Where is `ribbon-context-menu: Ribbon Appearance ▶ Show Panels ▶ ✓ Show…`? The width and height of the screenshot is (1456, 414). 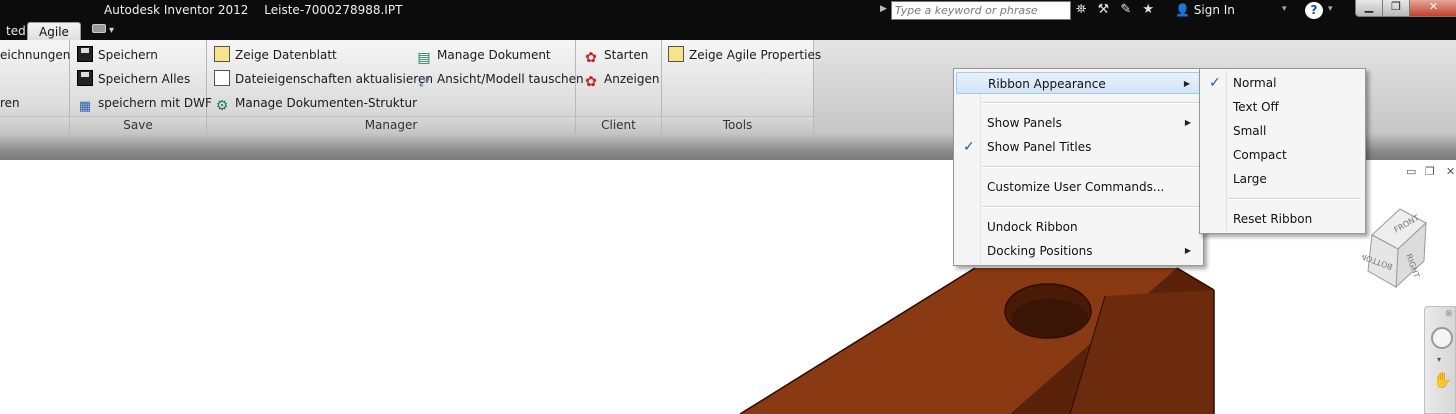 ribbon-context-menu: Ribbon Appearance ▶ Show Panels ▶ ✓ Show… is located at coordinates (1078, 167).